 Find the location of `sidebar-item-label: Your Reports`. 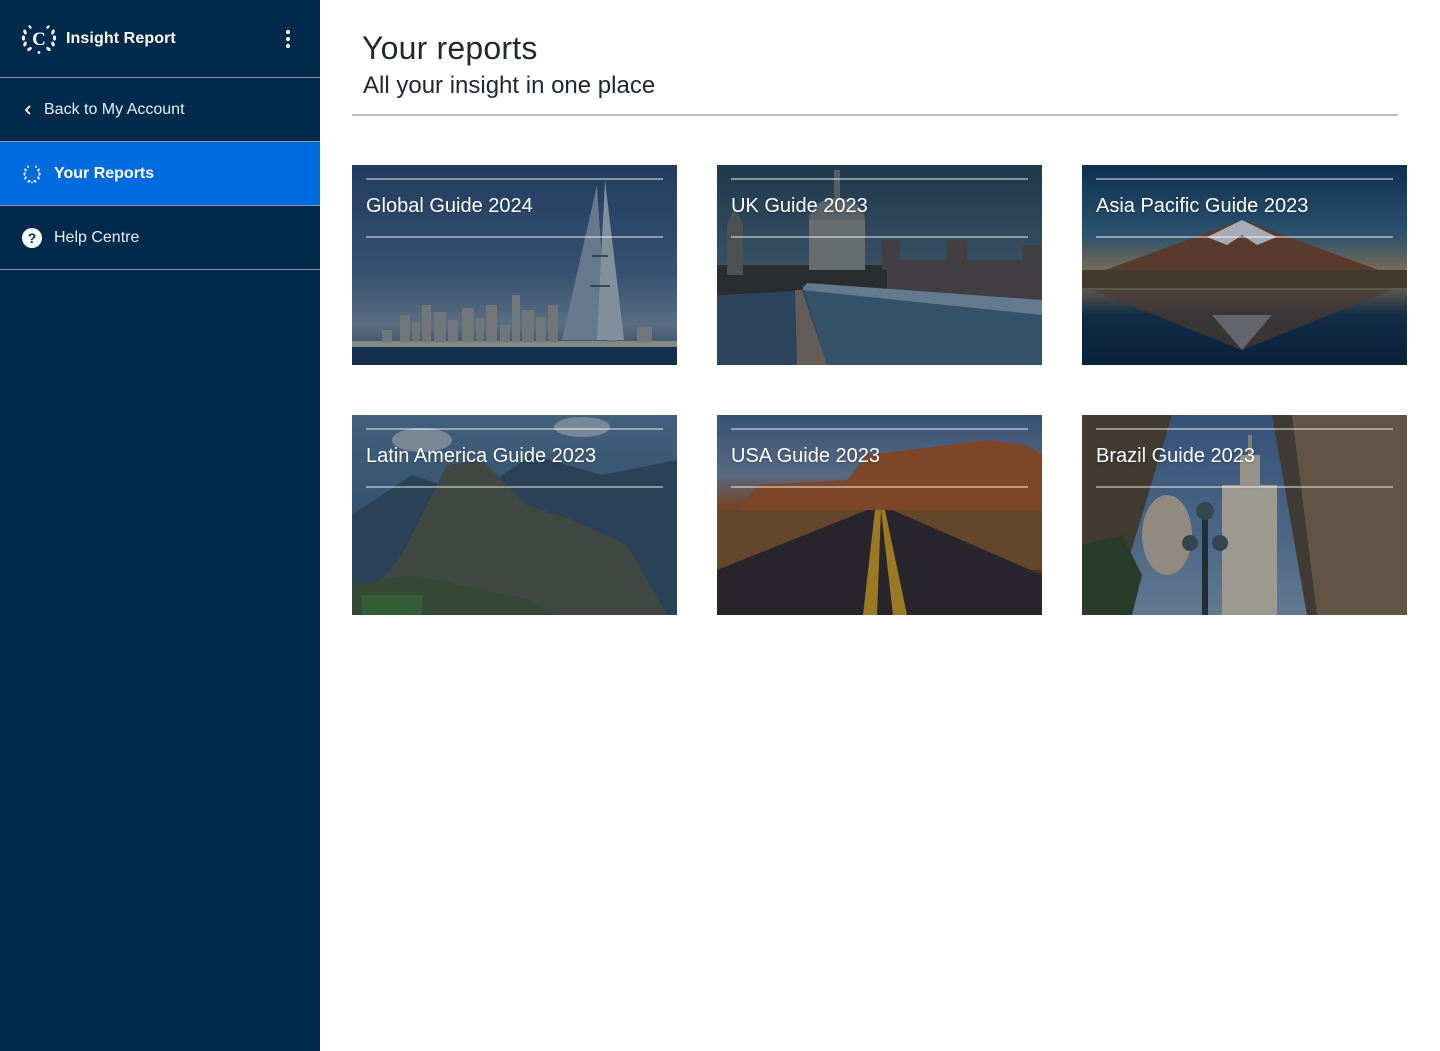

sidebar-item-label: Your Reports is located at coordinates (104, 173).